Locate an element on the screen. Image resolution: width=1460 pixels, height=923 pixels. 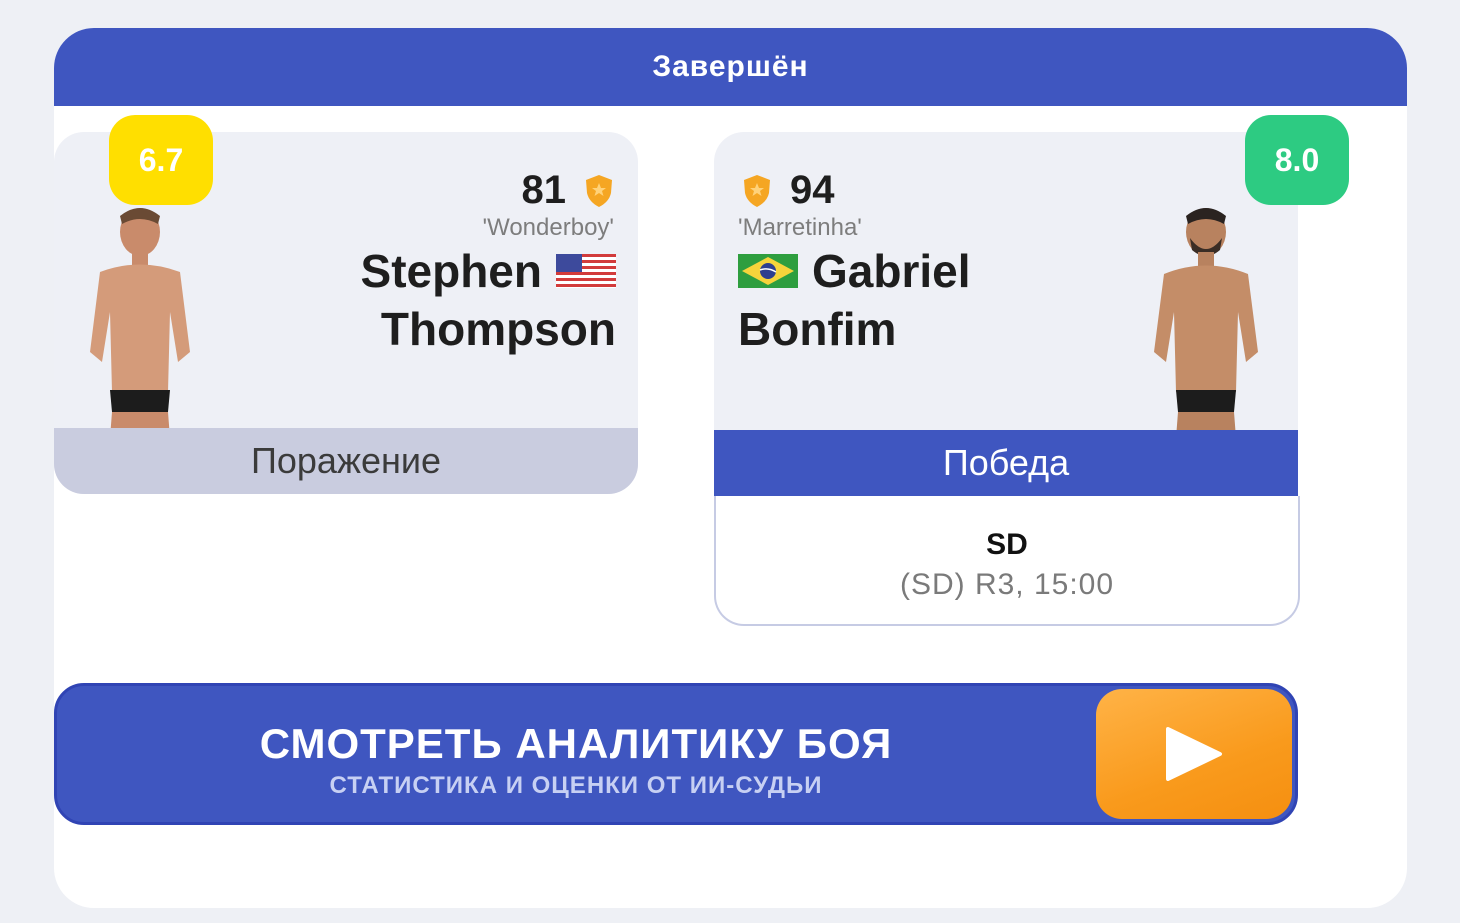
fight-status-bar: Завершён is located at coordinates (730, 67).